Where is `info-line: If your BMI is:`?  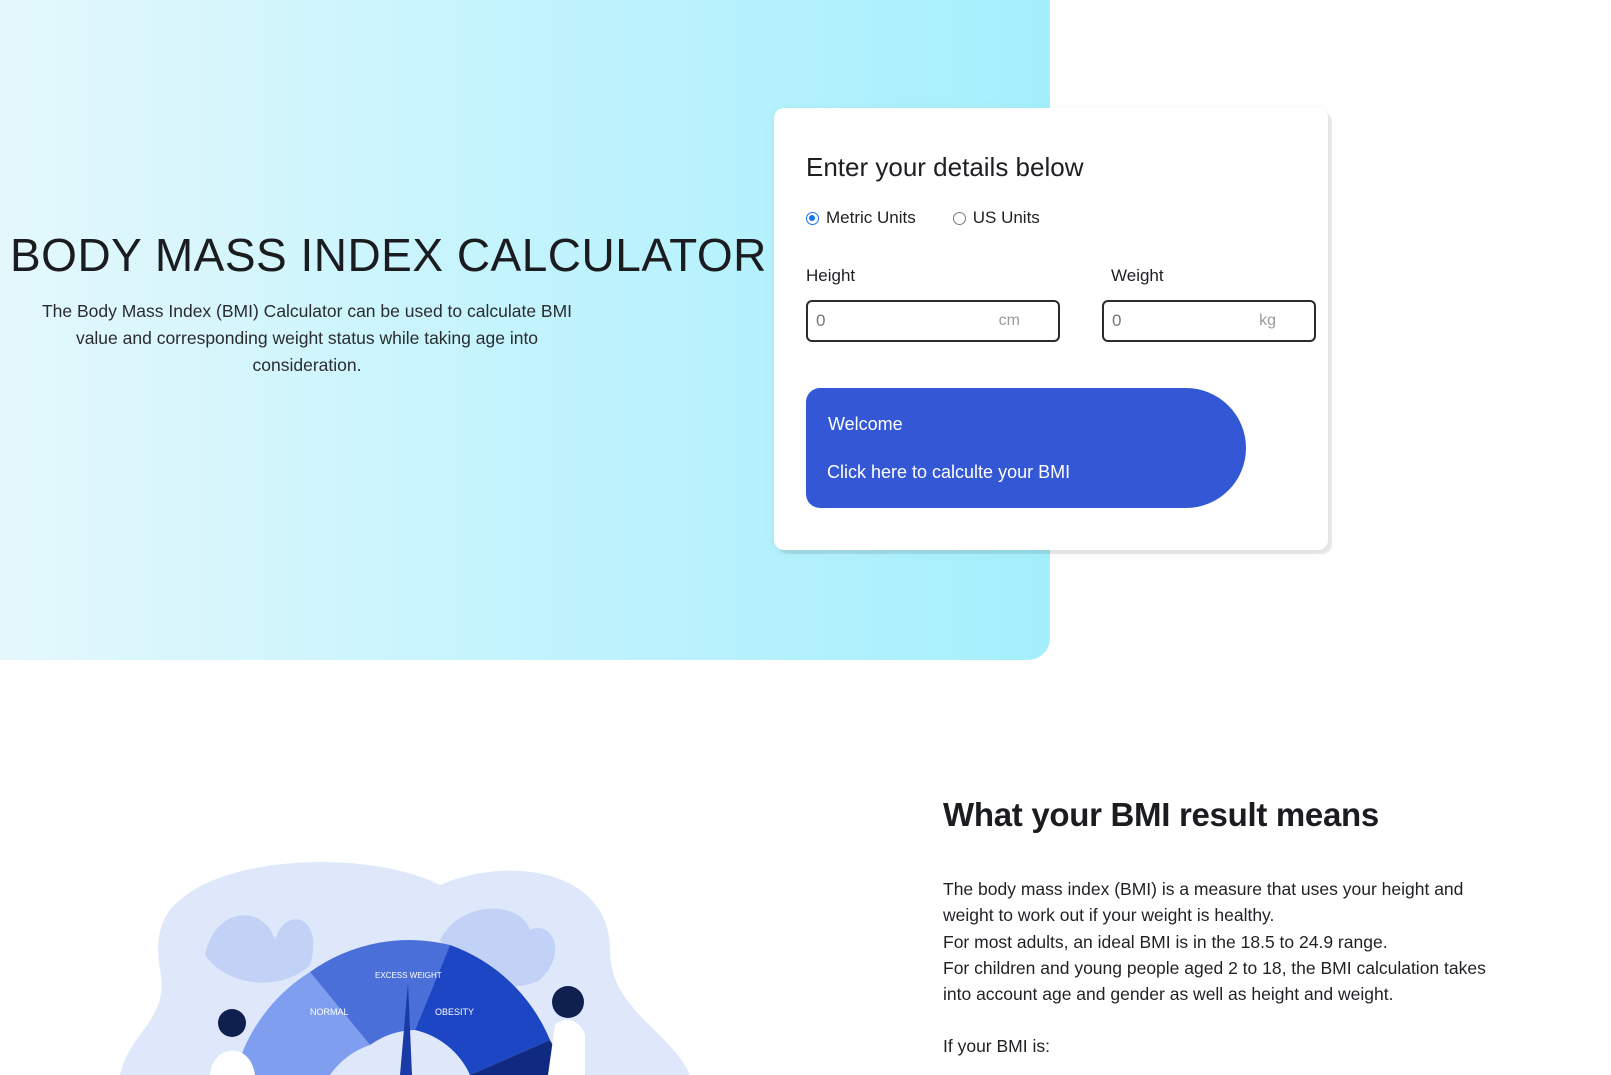 info-line: If your BMI is: is located at coordinates (996, 1046).